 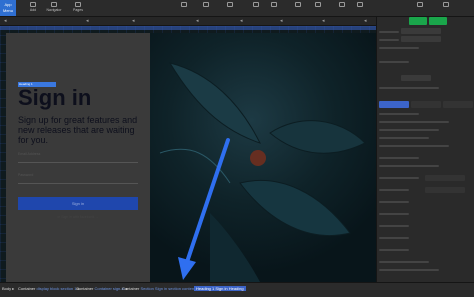 What do you see at coordinates (184, 8) in the screenshot?
I see `cms-tool` at bounding box center [184, 8].